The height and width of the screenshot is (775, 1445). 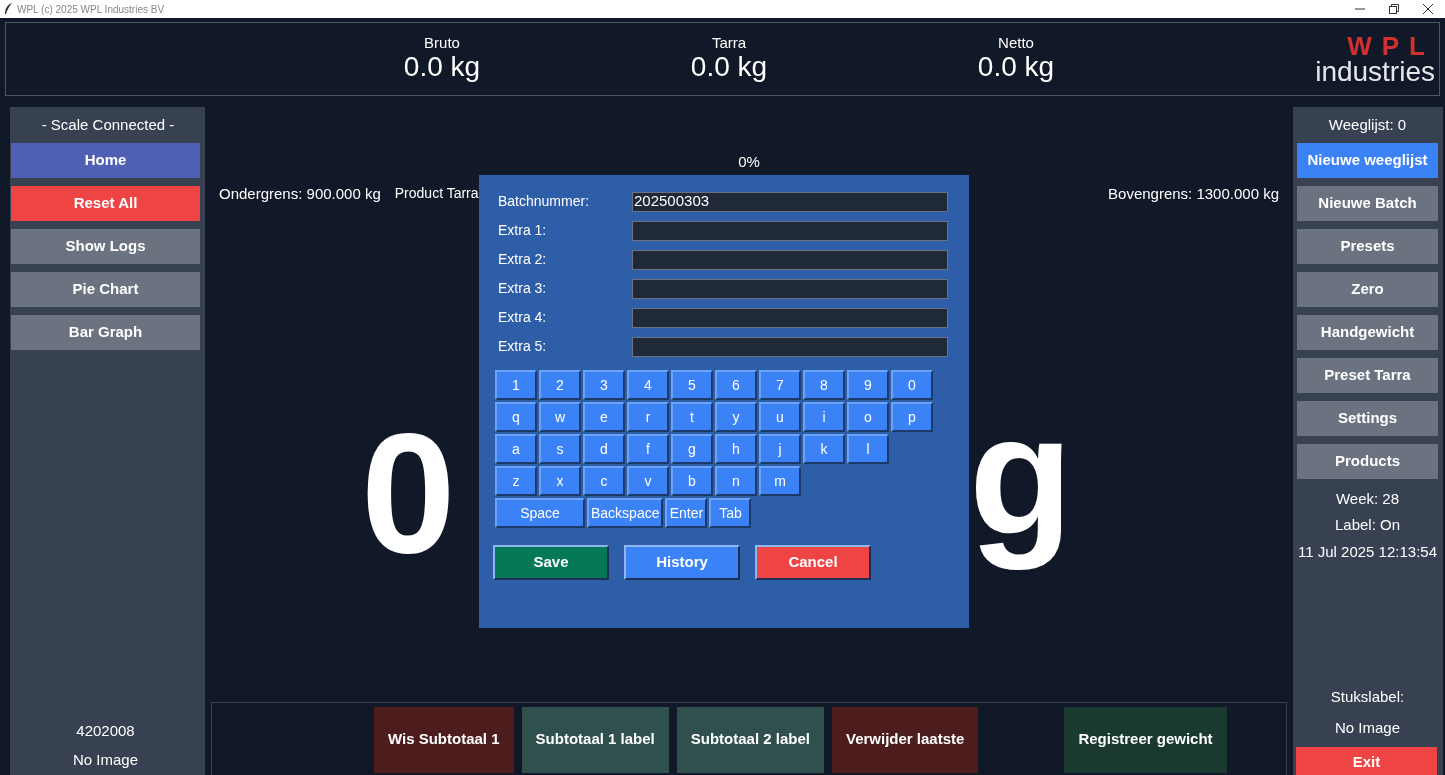 I want to click on keyboard-key: 2, so click(x=560, y=385).